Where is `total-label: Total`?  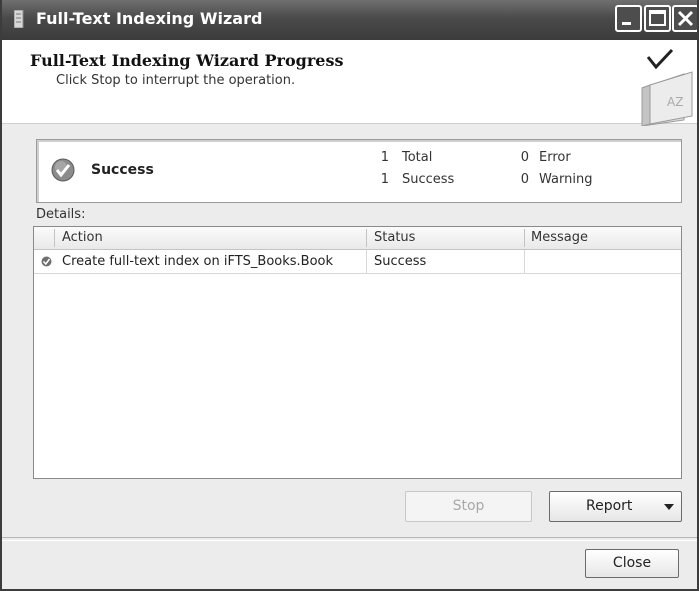 total-label: Total is located at coordinates (417, 157).